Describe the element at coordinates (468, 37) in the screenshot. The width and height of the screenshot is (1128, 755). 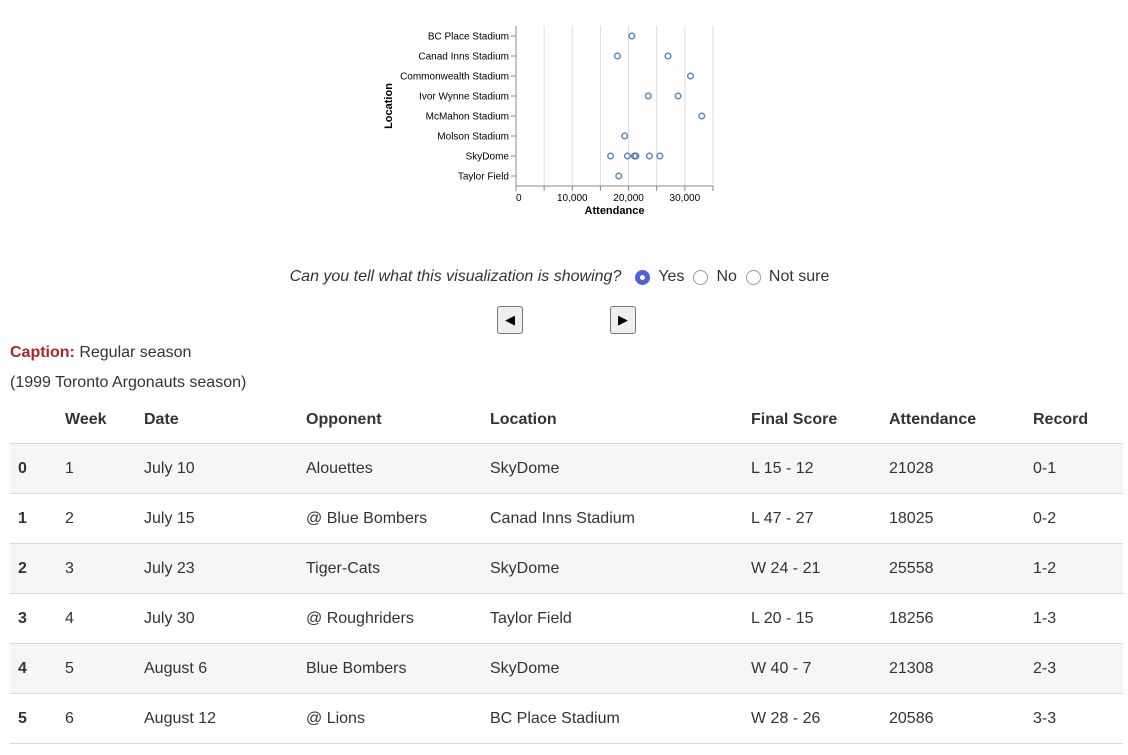
I see `chart-y-tick-label: BC Place Stadium` at that location.